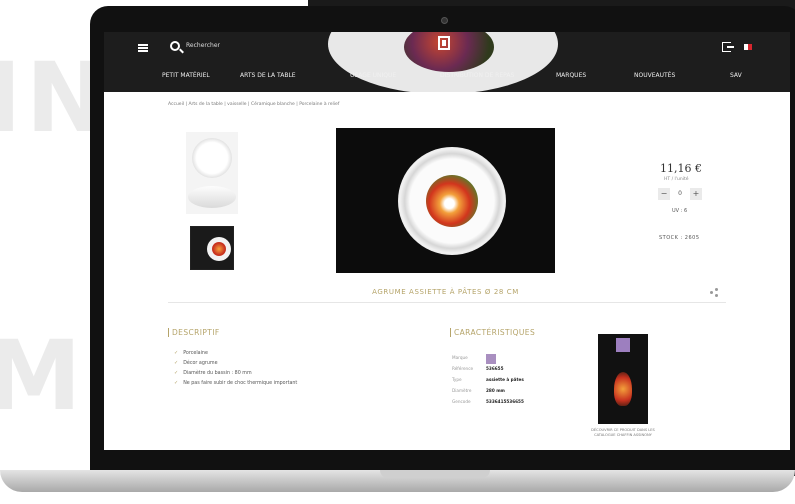 The height and width of the screenshot is (504, 795). What do you see at coordinates (477, 75) in the screenshot?
I see `nav-item-distribution-de-repas: DISTRIBUTION DE REPAS` at bounding box center [477, 75].